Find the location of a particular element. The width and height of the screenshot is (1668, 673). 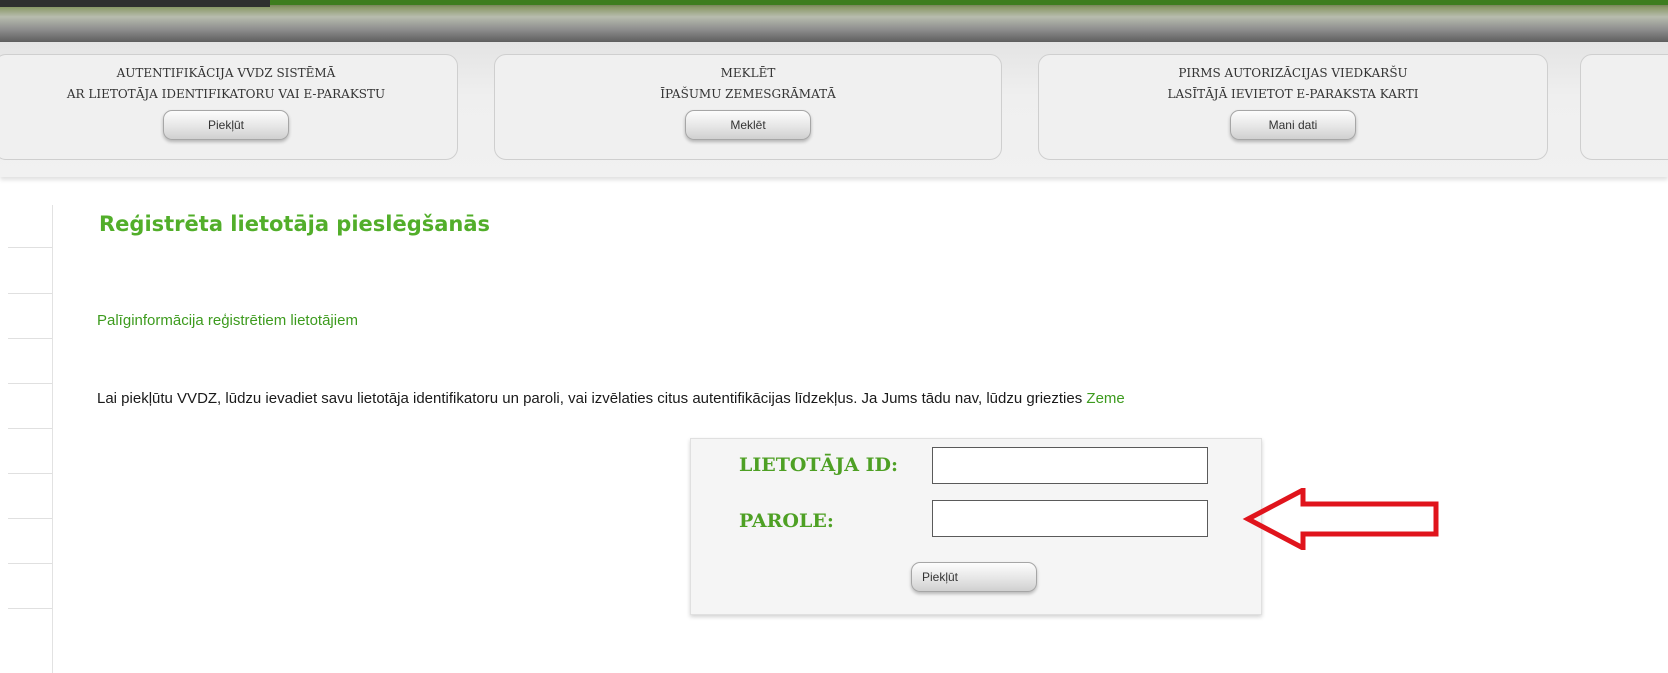

panel-smartcard-line1: PIRMS AUTORIZĀCIJAS VIEDKARŠU is located at coordinates (1293, 73).